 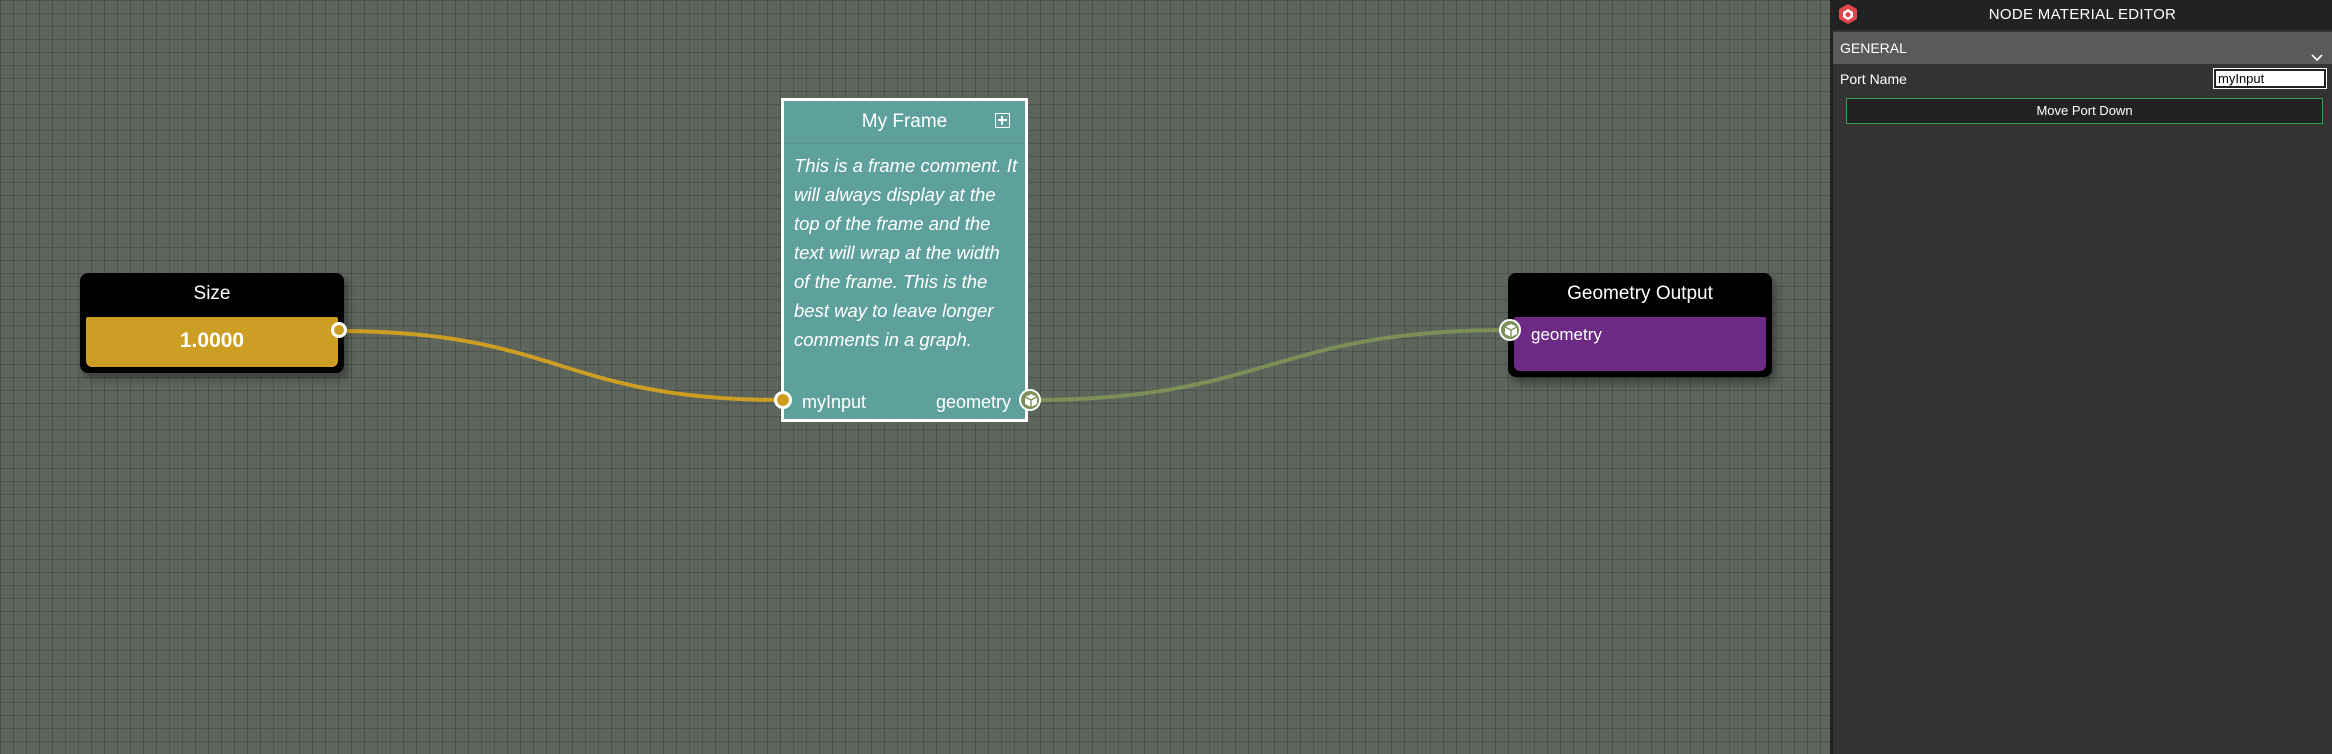 I want to click on panel-title: NODE MATERIAL EDITOR, so click(x=2082, y=14).